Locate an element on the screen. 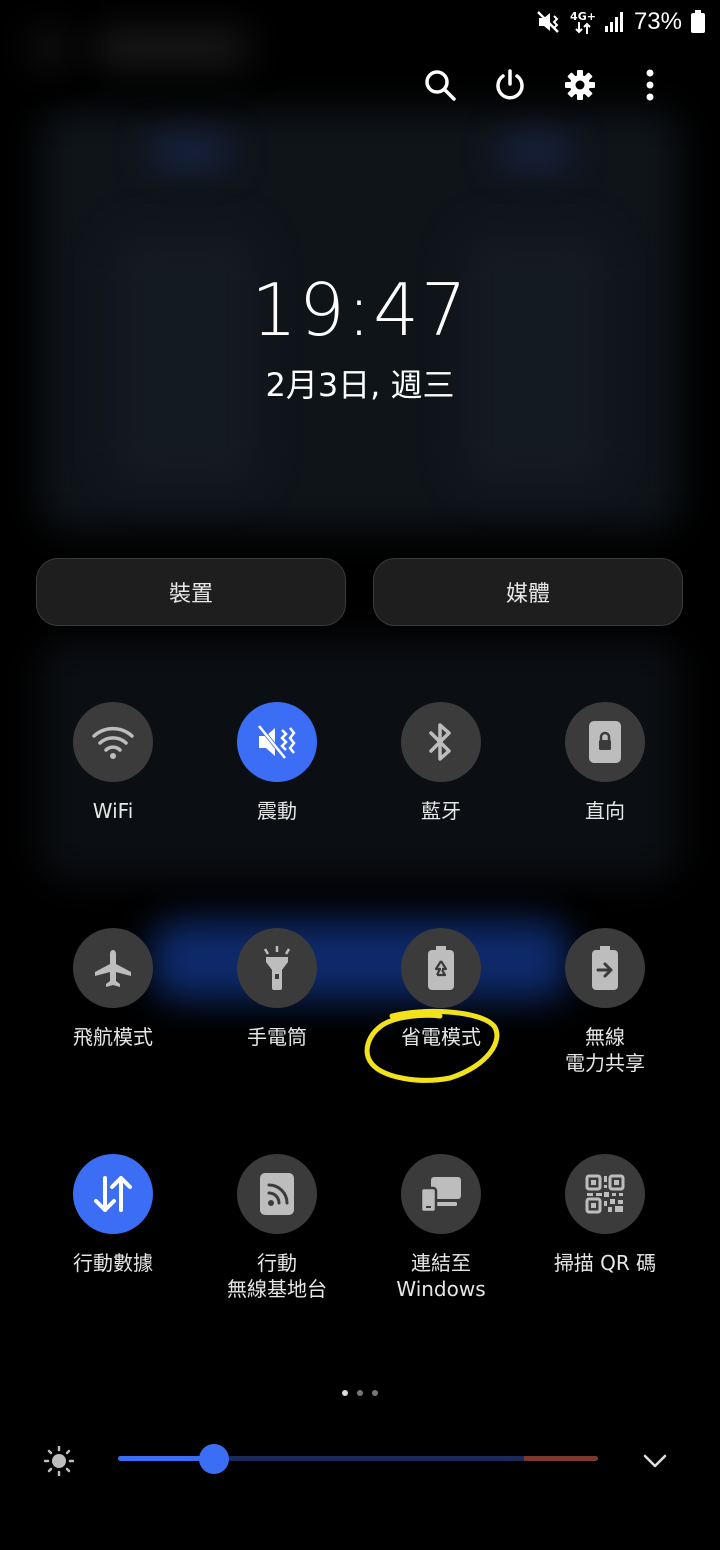 This screenshot has height=1550, width=720. tile-vibrate: 震動 is located at coordinates (277, 763).